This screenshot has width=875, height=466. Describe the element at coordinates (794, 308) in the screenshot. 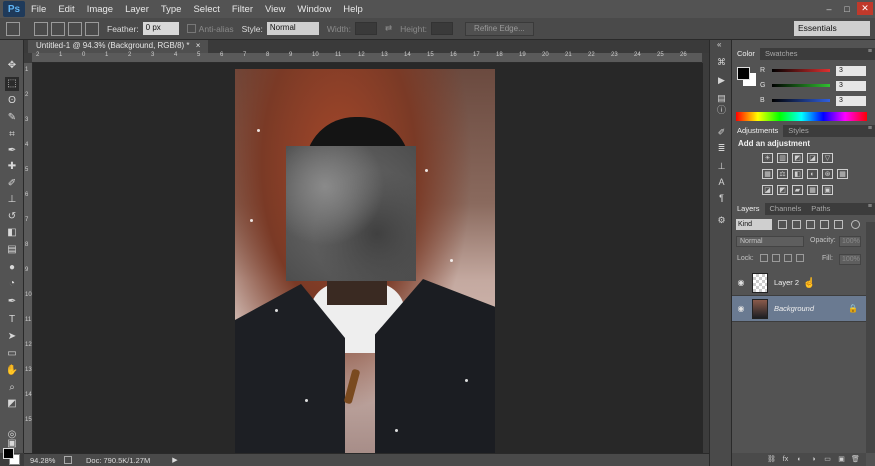

I see `layer-name: Background` at that location.